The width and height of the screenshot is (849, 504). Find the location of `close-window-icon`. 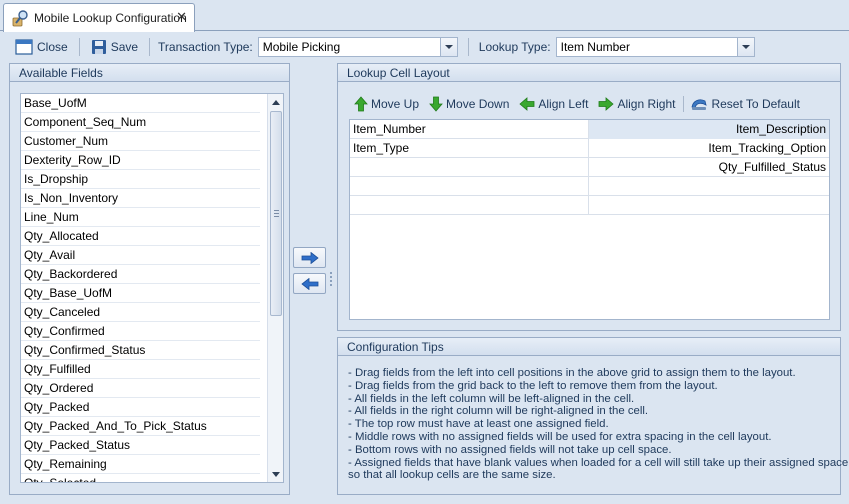

close-window-icon is located at coordinates (24, 46).